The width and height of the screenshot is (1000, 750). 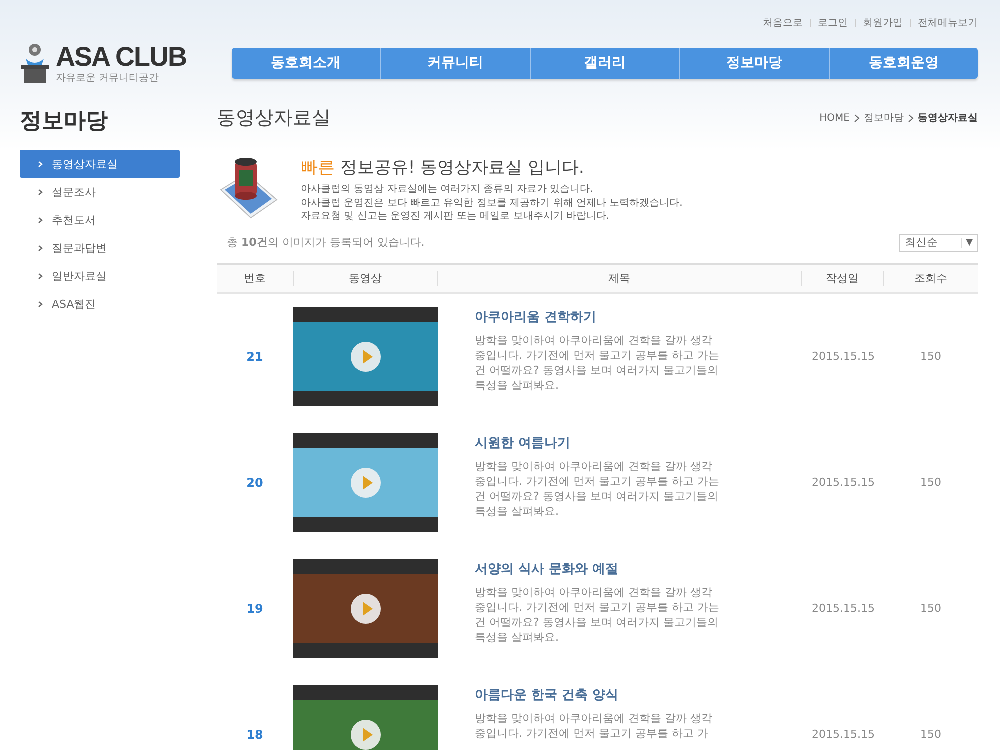 What do you see at coordinates (100, 304) in the screenshot?
I see `sidebar-item: ASA웹진` at bounding box center [100, 304].